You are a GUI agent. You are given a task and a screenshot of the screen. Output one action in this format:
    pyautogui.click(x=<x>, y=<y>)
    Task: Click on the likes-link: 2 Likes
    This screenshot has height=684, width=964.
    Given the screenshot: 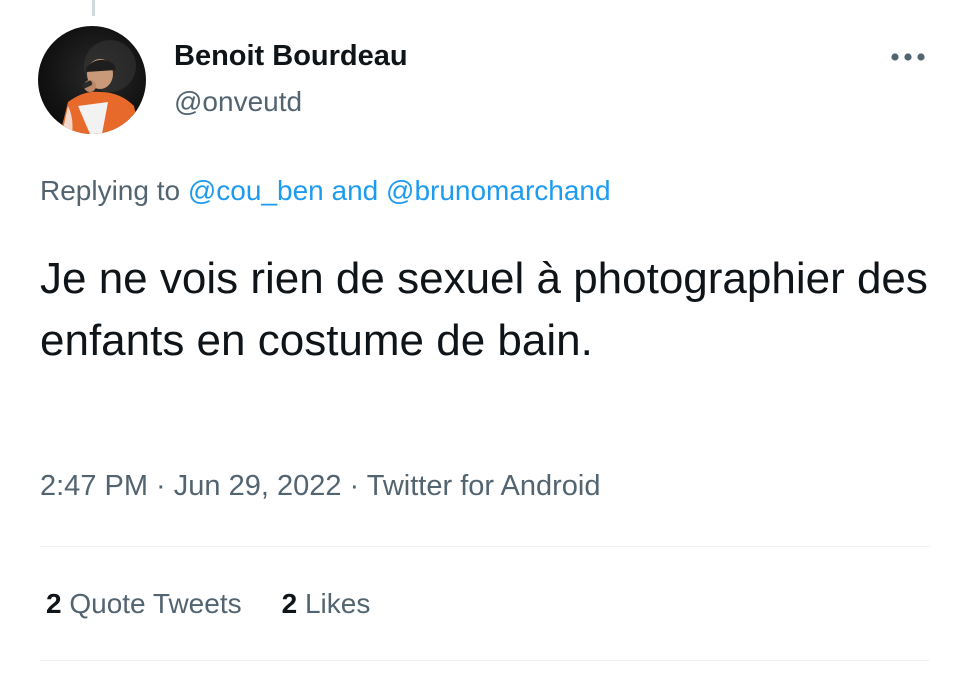 What is the action you would take?
    pyautogui.click(x=326, y=604)
    